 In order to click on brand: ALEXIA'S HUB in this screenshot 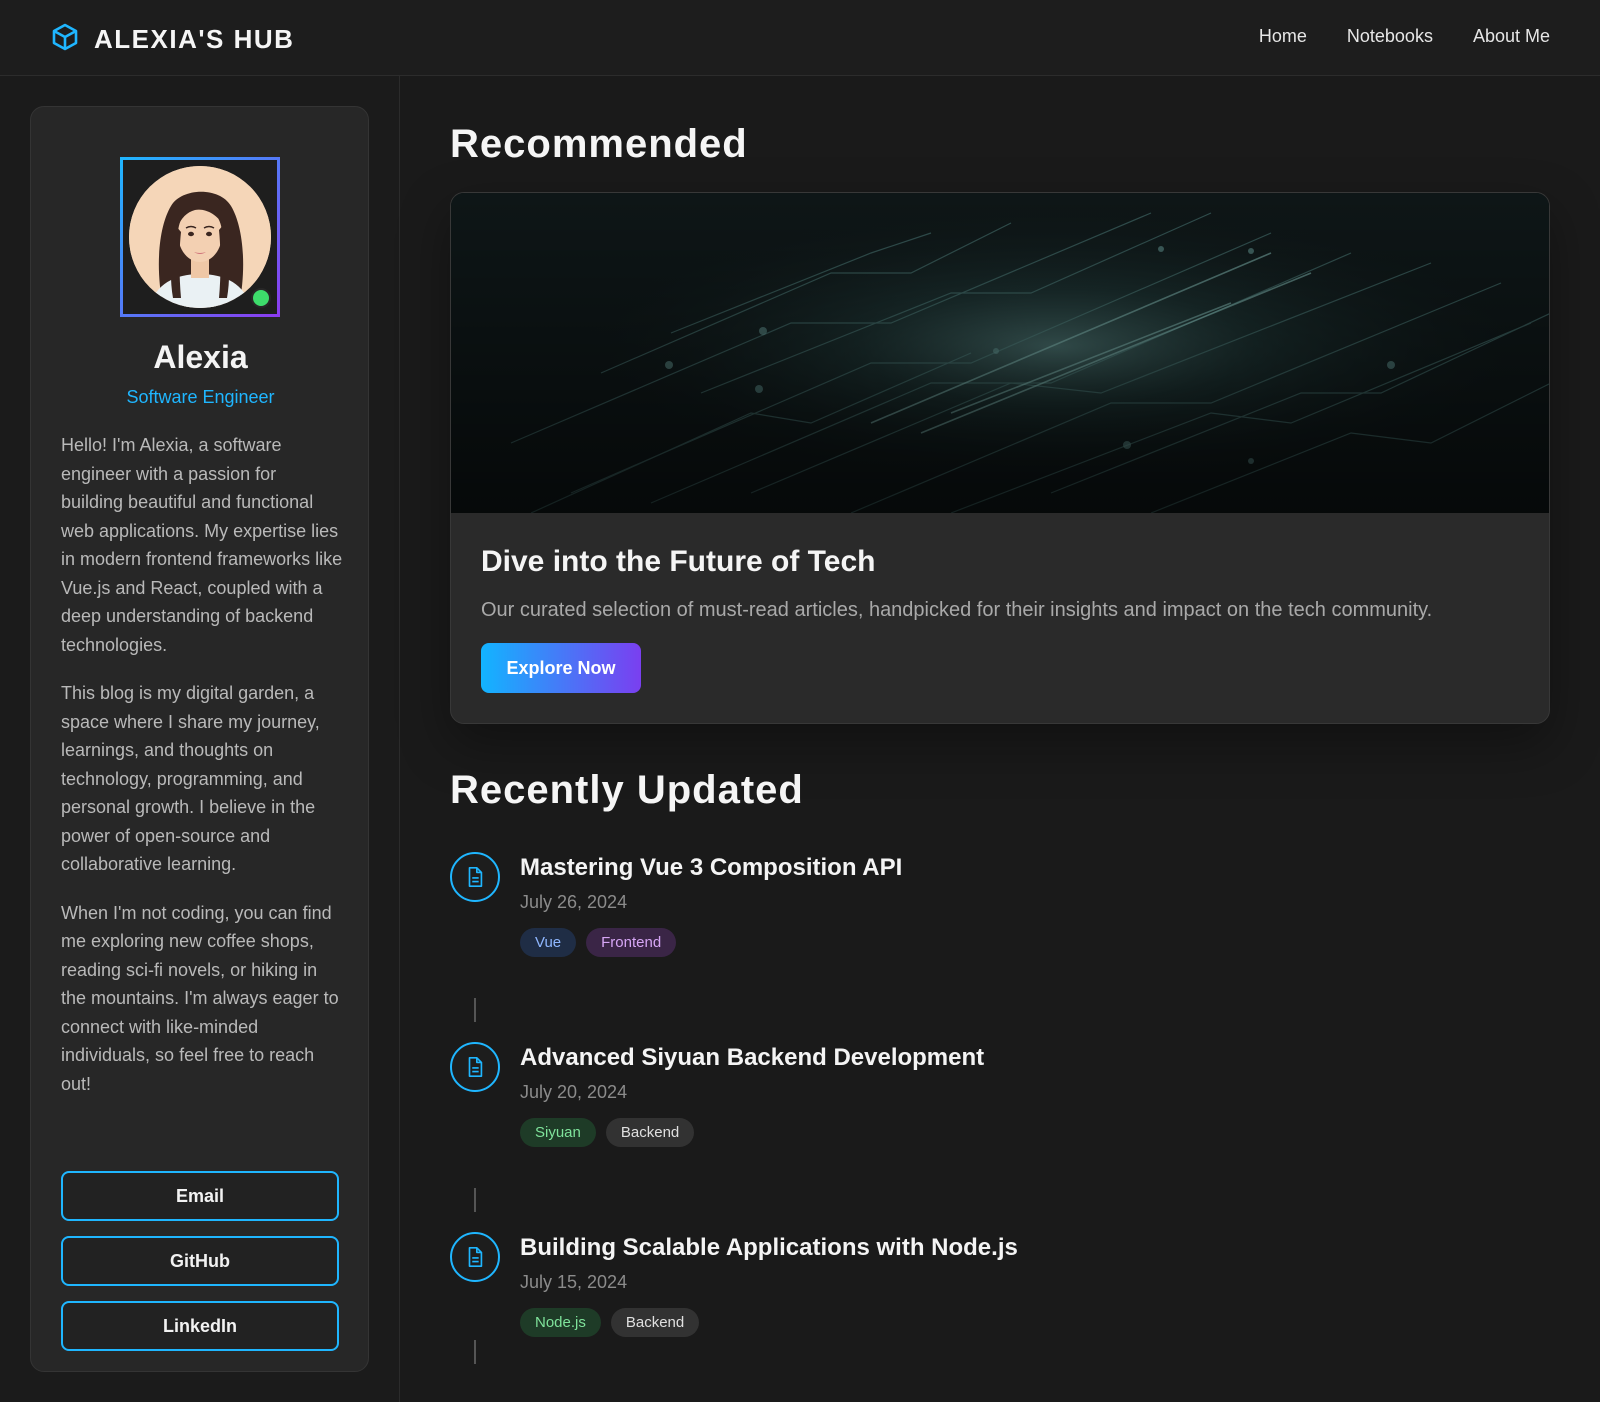, I will do `click(172, 39)`.